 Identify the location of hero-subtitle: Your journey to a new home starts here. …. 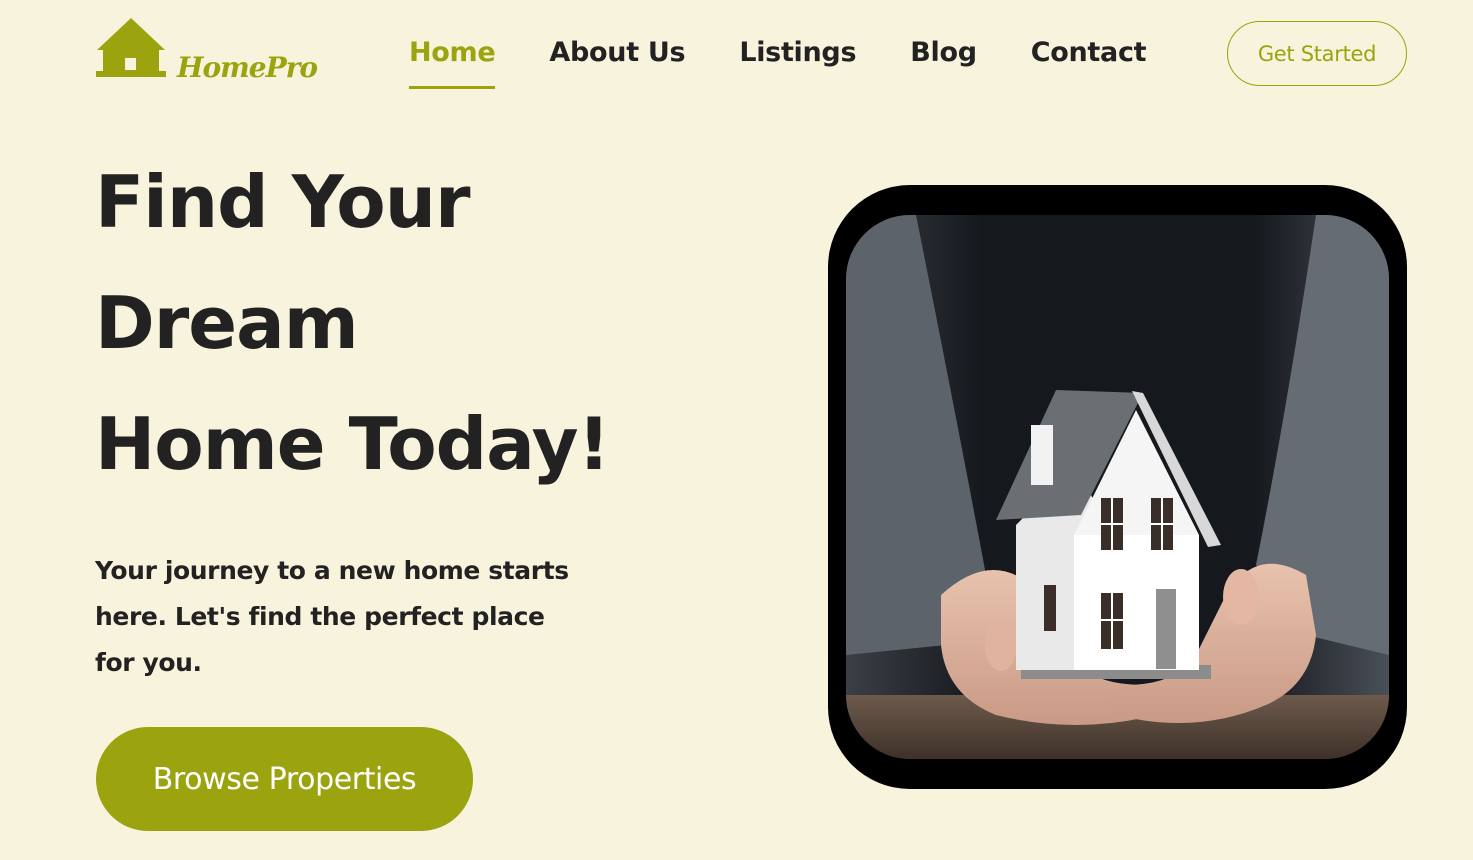
(332, 616).